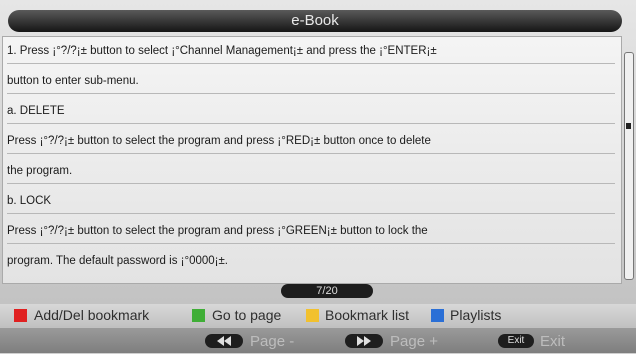 The image size is (636, 354). What do you see at coordinates (318, 340) in the screenshot?
I see `navigation-bar: Page - Page + Exit Exit` at bounding box center [318, 340].